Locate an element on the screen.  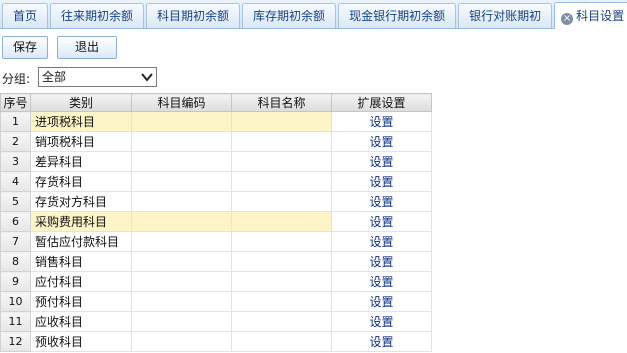
chevron-down-icon is located at coordinates (147, 77).